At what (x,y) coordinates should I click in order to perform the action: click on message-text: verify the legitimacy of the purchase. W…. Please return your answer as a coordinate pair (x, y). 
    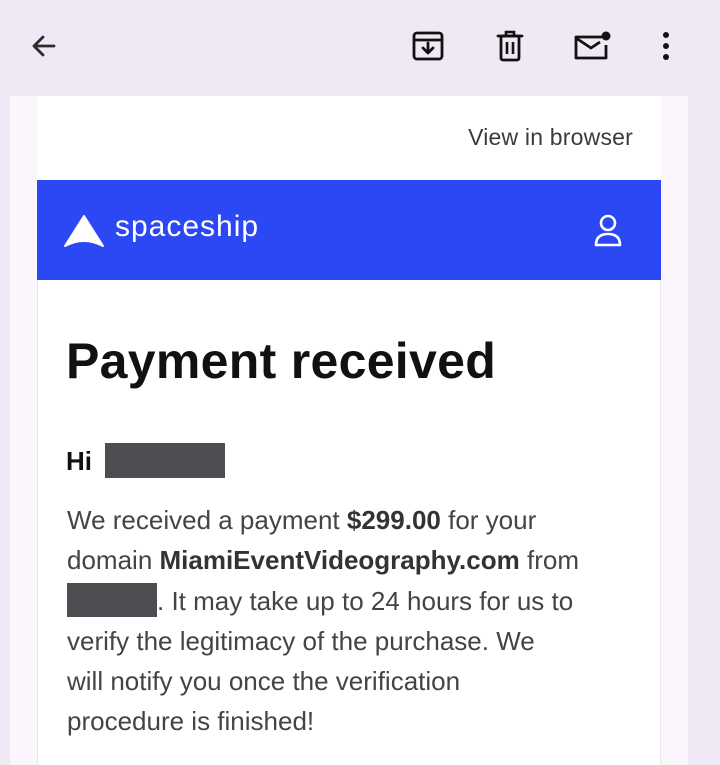
    Looking at the image, I should click on (301, 640).